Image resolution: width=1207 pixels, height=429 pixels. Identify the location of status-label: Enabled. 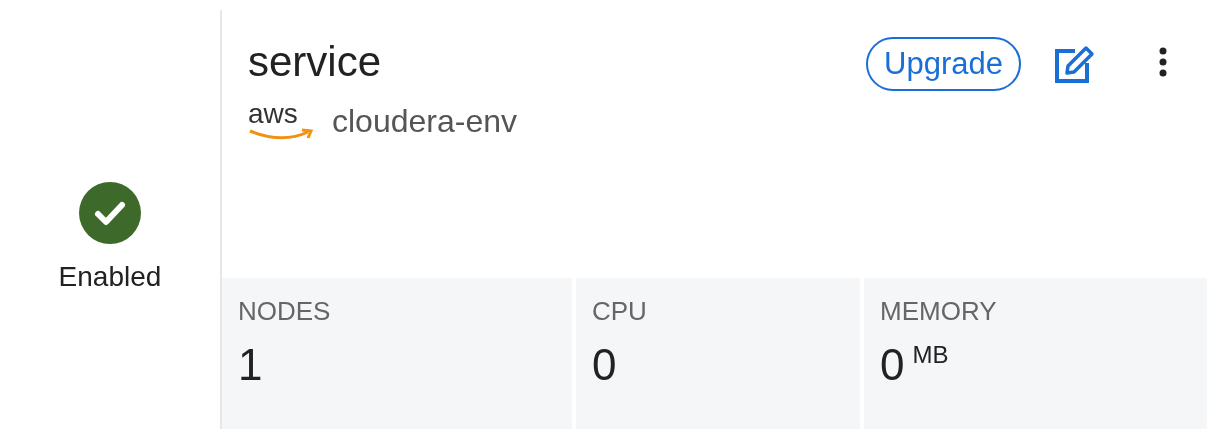
(110, 276).